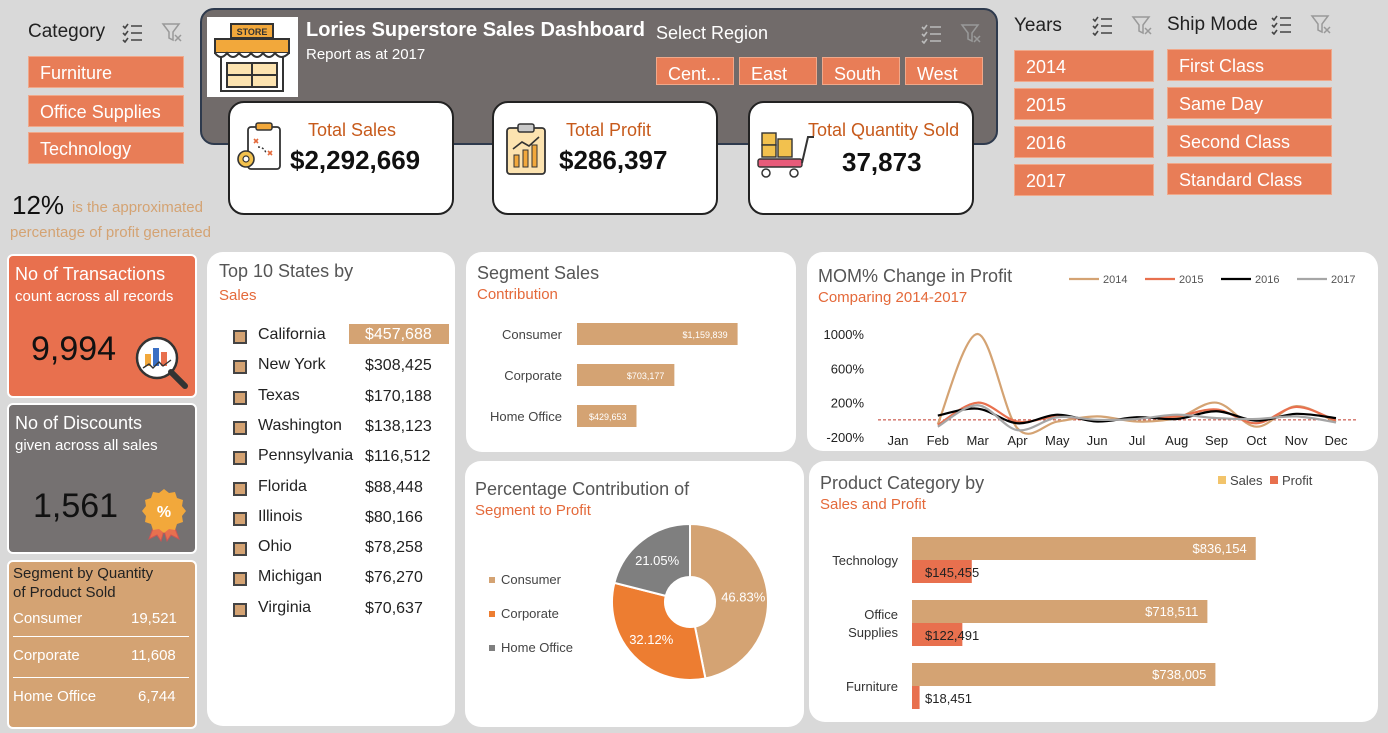  Describe the element at coordinates (394, 548) in the screenshot. I see `state-sales-value: $78,258` at that location.